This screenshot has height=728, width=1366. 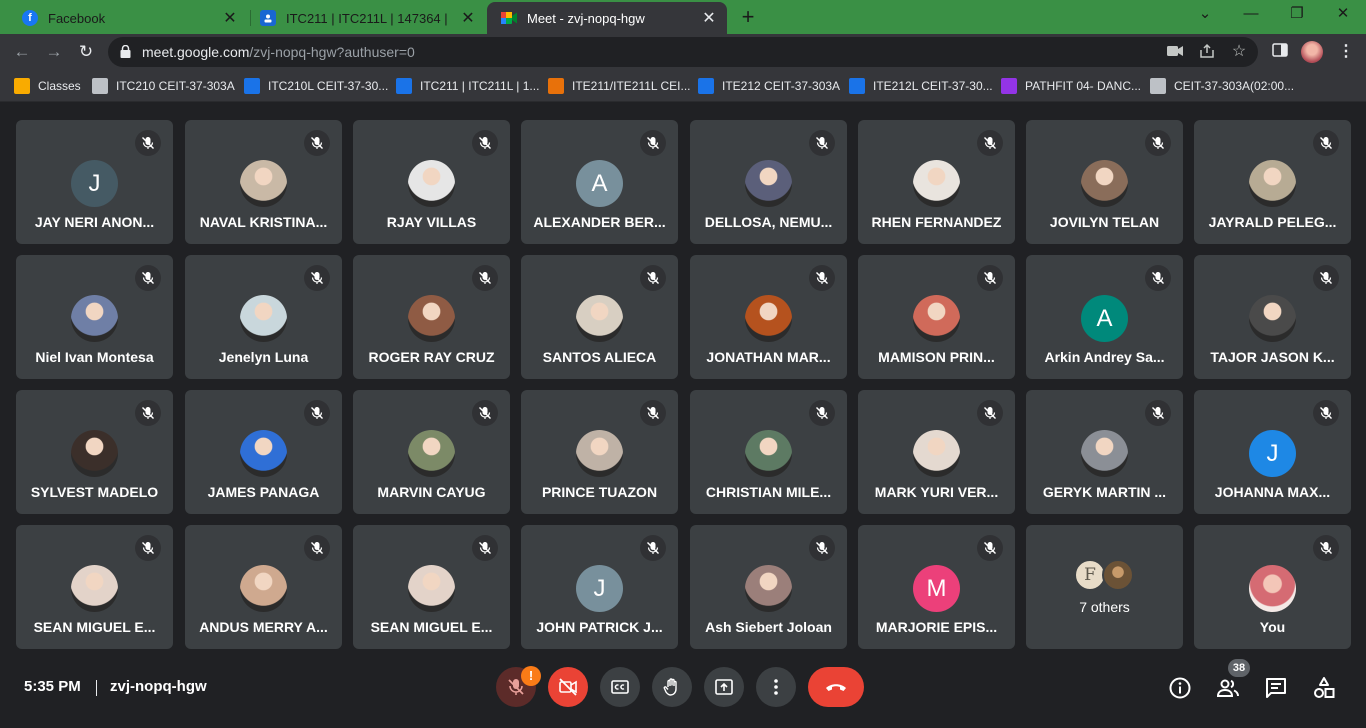 I want to click on participant-name: JOVILYN TELAN, so click(x=1104, y=222).